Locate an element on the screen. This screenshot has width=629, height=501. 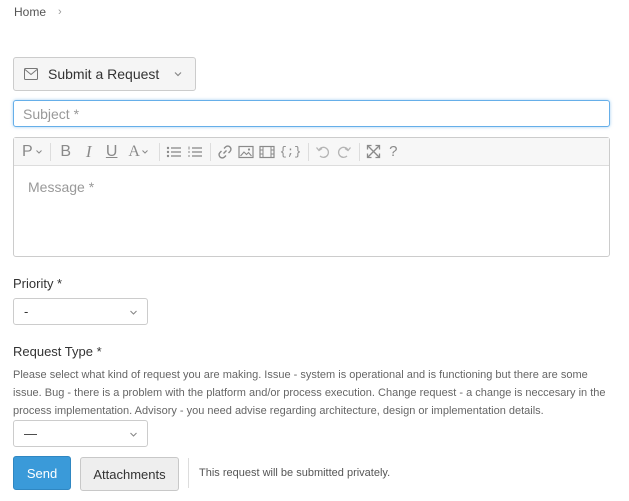
code-icon: {;} is located at coordinates (290, 151).